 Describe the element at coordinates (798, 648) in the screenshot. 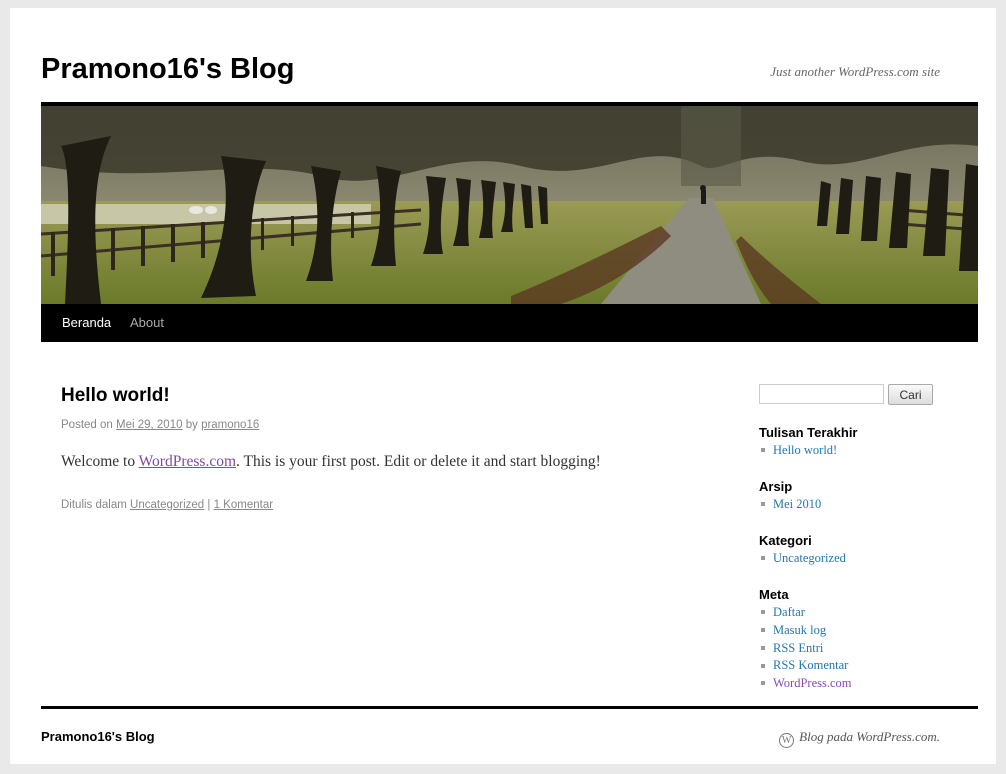

I see `rss-entries-link: RSS Entri` at that location.